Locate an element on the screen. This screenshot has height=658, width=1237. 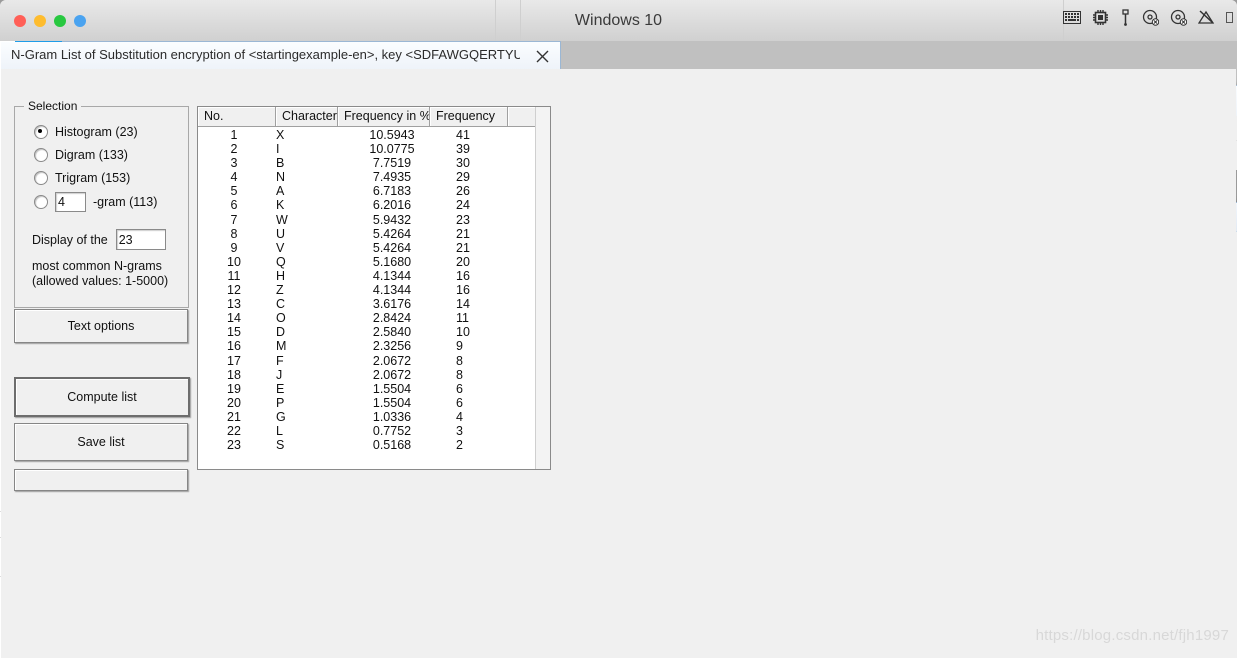
compute-list-button: Compute list is located at coordinates (102, 397).